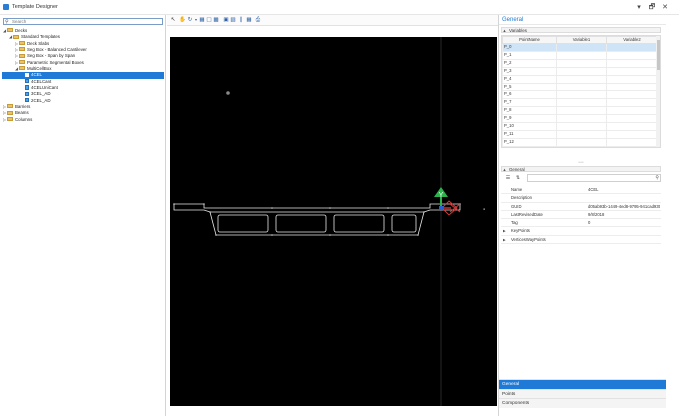 The image size is (679, 416). Describe the element at coordinates (639, 7) in the screenshot. I see `minimize-icon: ▾` at that location.